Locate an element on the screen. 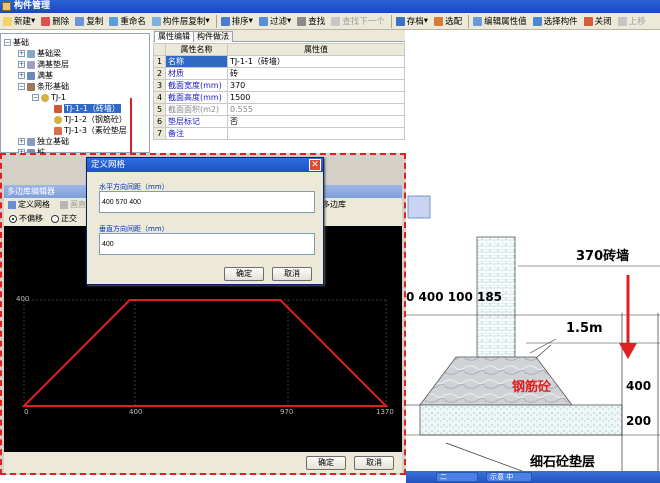  close-button: 关闭 is located at coordinates (599, 21).